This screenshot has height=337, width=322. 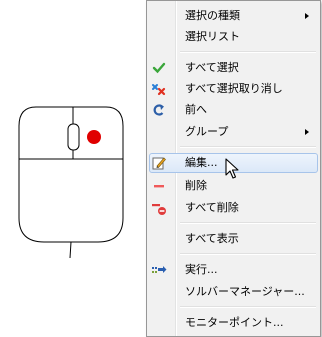 I want to click on menu-item-delete-all: すべて削除, so click(x=233, y=208).